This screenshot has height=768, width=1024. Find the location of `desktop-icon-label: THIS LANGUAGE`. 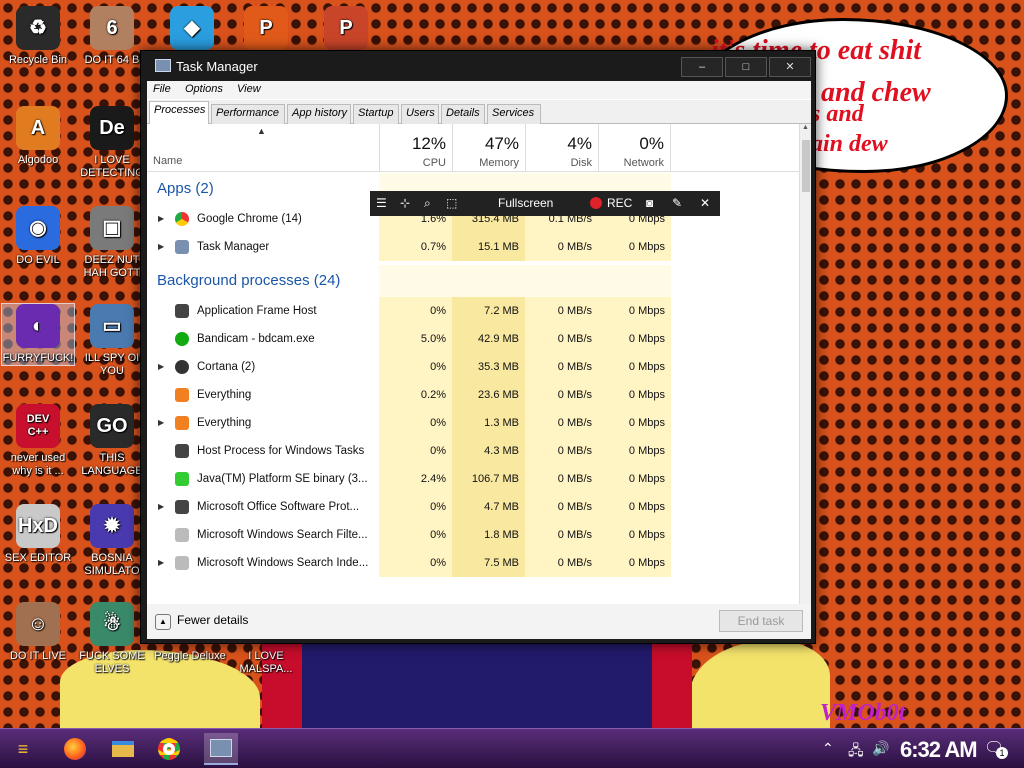

desktop-icon-label: THIS LANGUAGE is located at coordinates (112, 464).